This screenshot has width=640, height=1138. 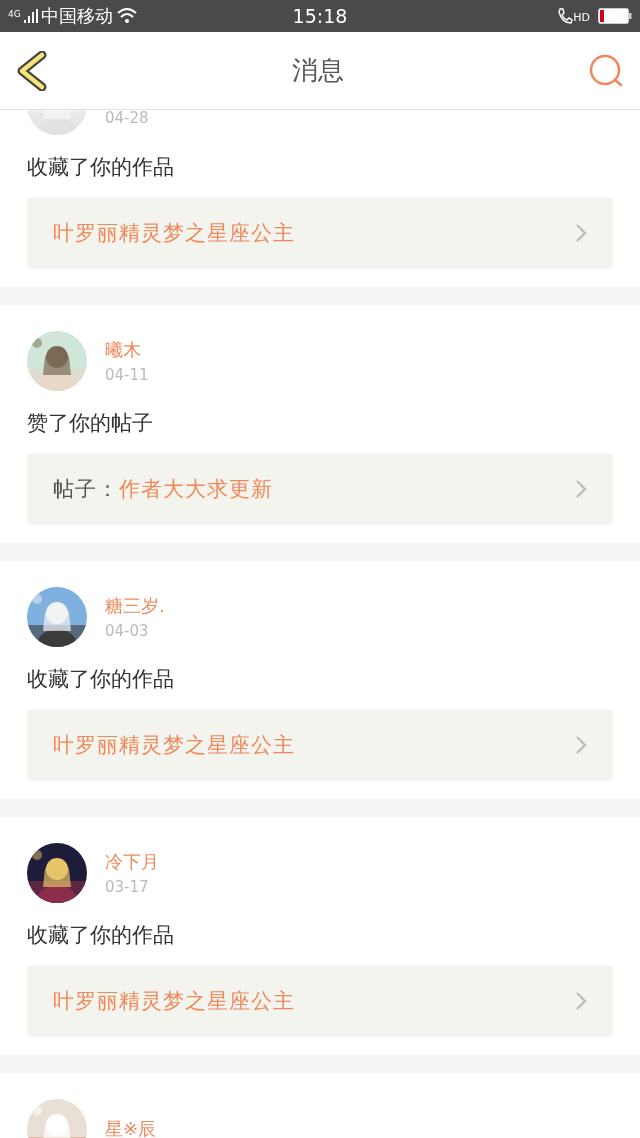 I want to click on battery-icon, so click(x=615, y=16).